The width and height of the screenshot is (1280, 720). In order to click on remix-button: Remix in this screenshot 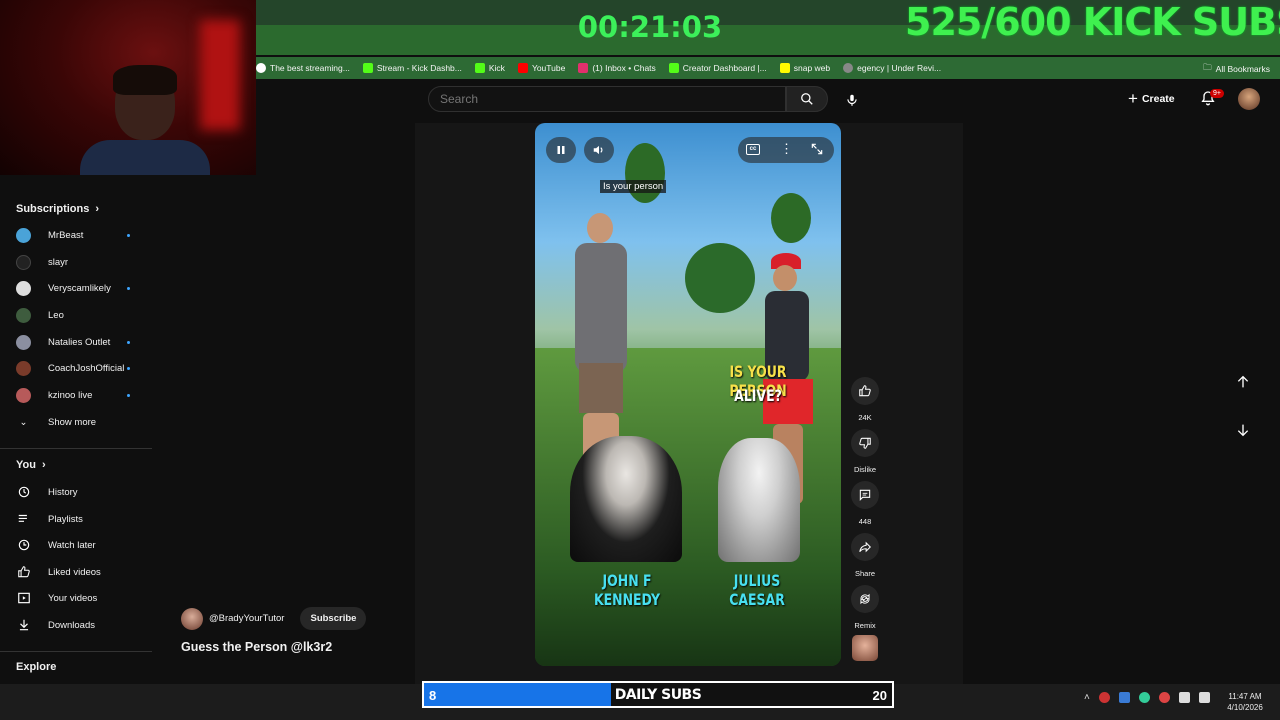, I will do `click(865, 607)`.